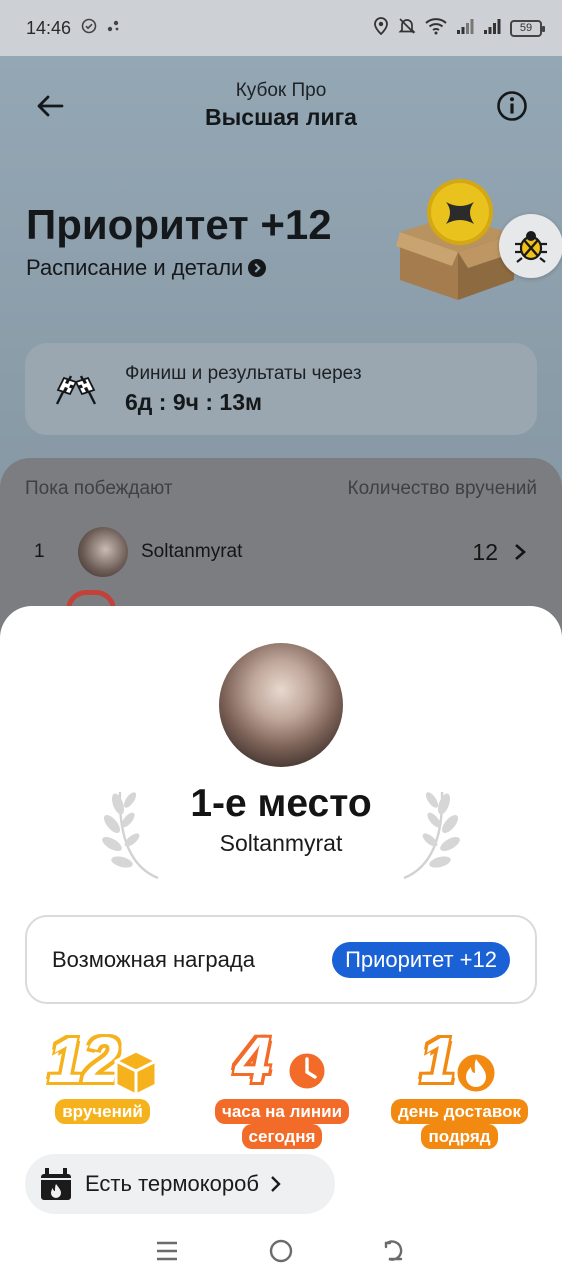 The image size is (562, 1280). Describe the element at coordinates (281, 959) in the screenshot. I see `reward-card: Возможная награда Приоритет +12` at that location.